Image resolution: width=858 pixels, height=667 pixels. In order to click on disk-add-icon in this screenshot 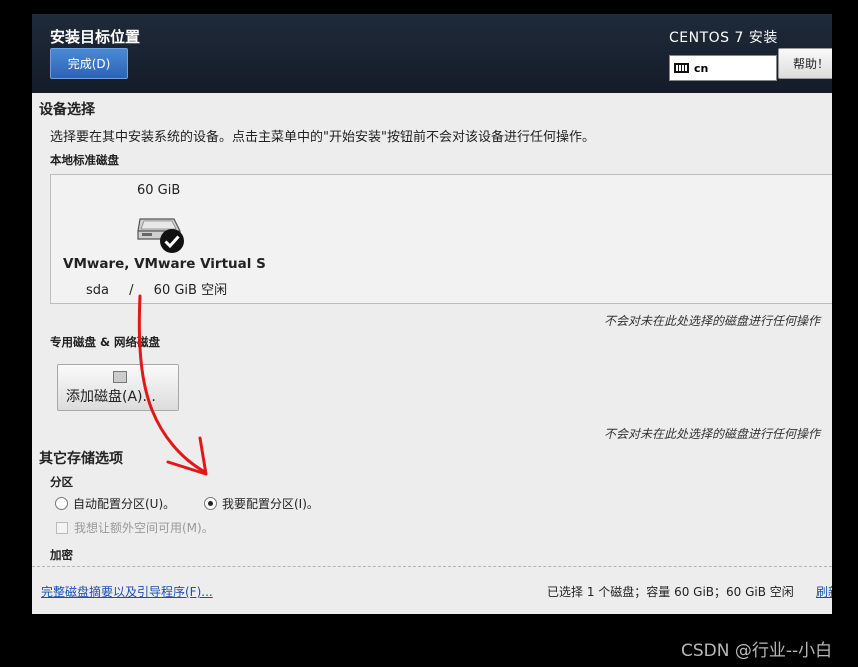, I will do `click(120, 377)`.